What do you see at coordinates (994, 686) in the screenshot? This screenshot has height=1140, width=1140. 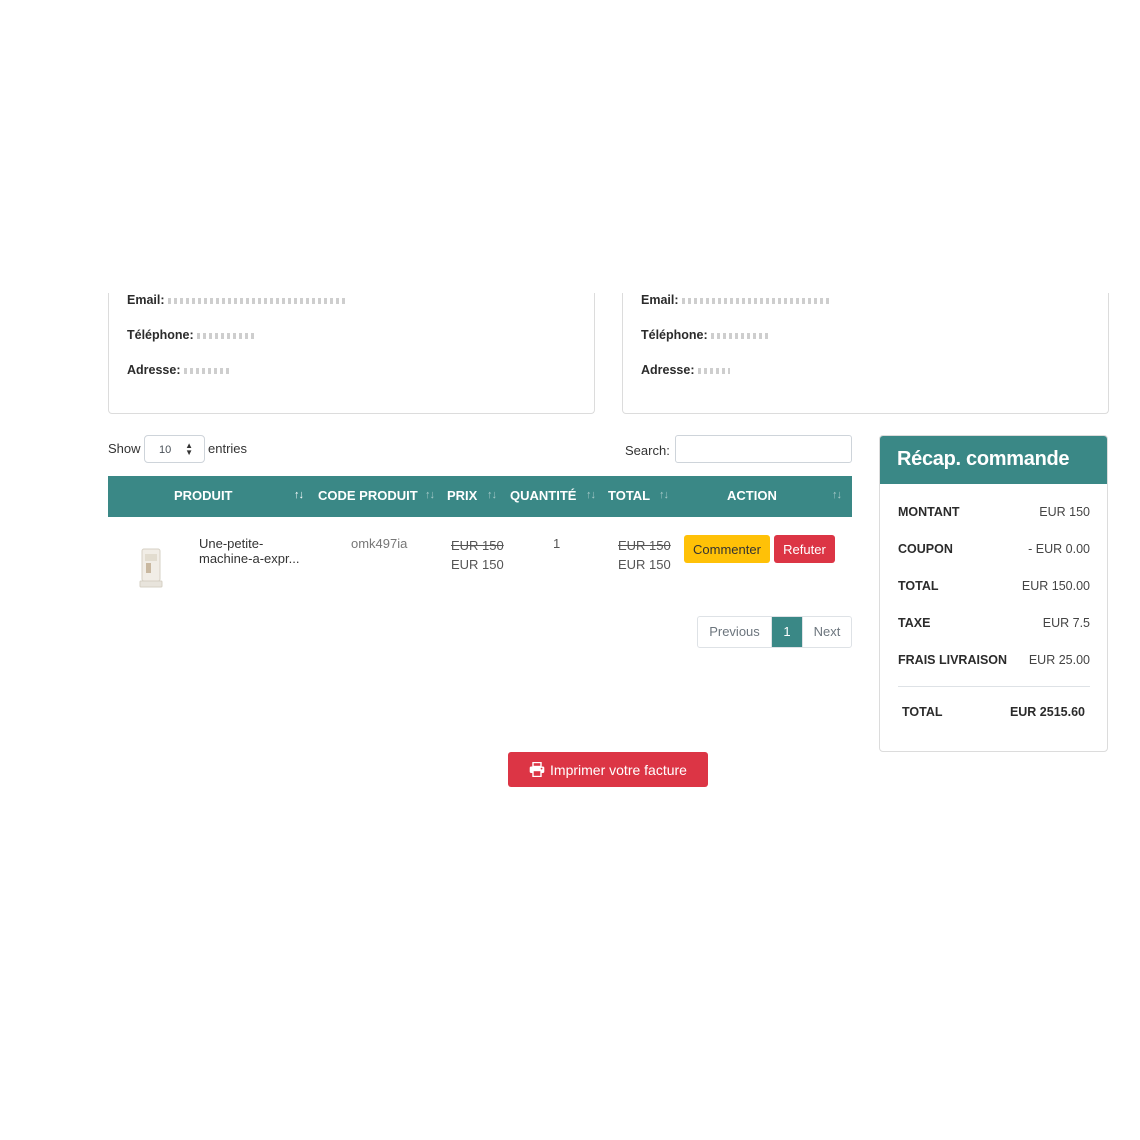 I see `recap-divider` at bounding box center [994, 686].